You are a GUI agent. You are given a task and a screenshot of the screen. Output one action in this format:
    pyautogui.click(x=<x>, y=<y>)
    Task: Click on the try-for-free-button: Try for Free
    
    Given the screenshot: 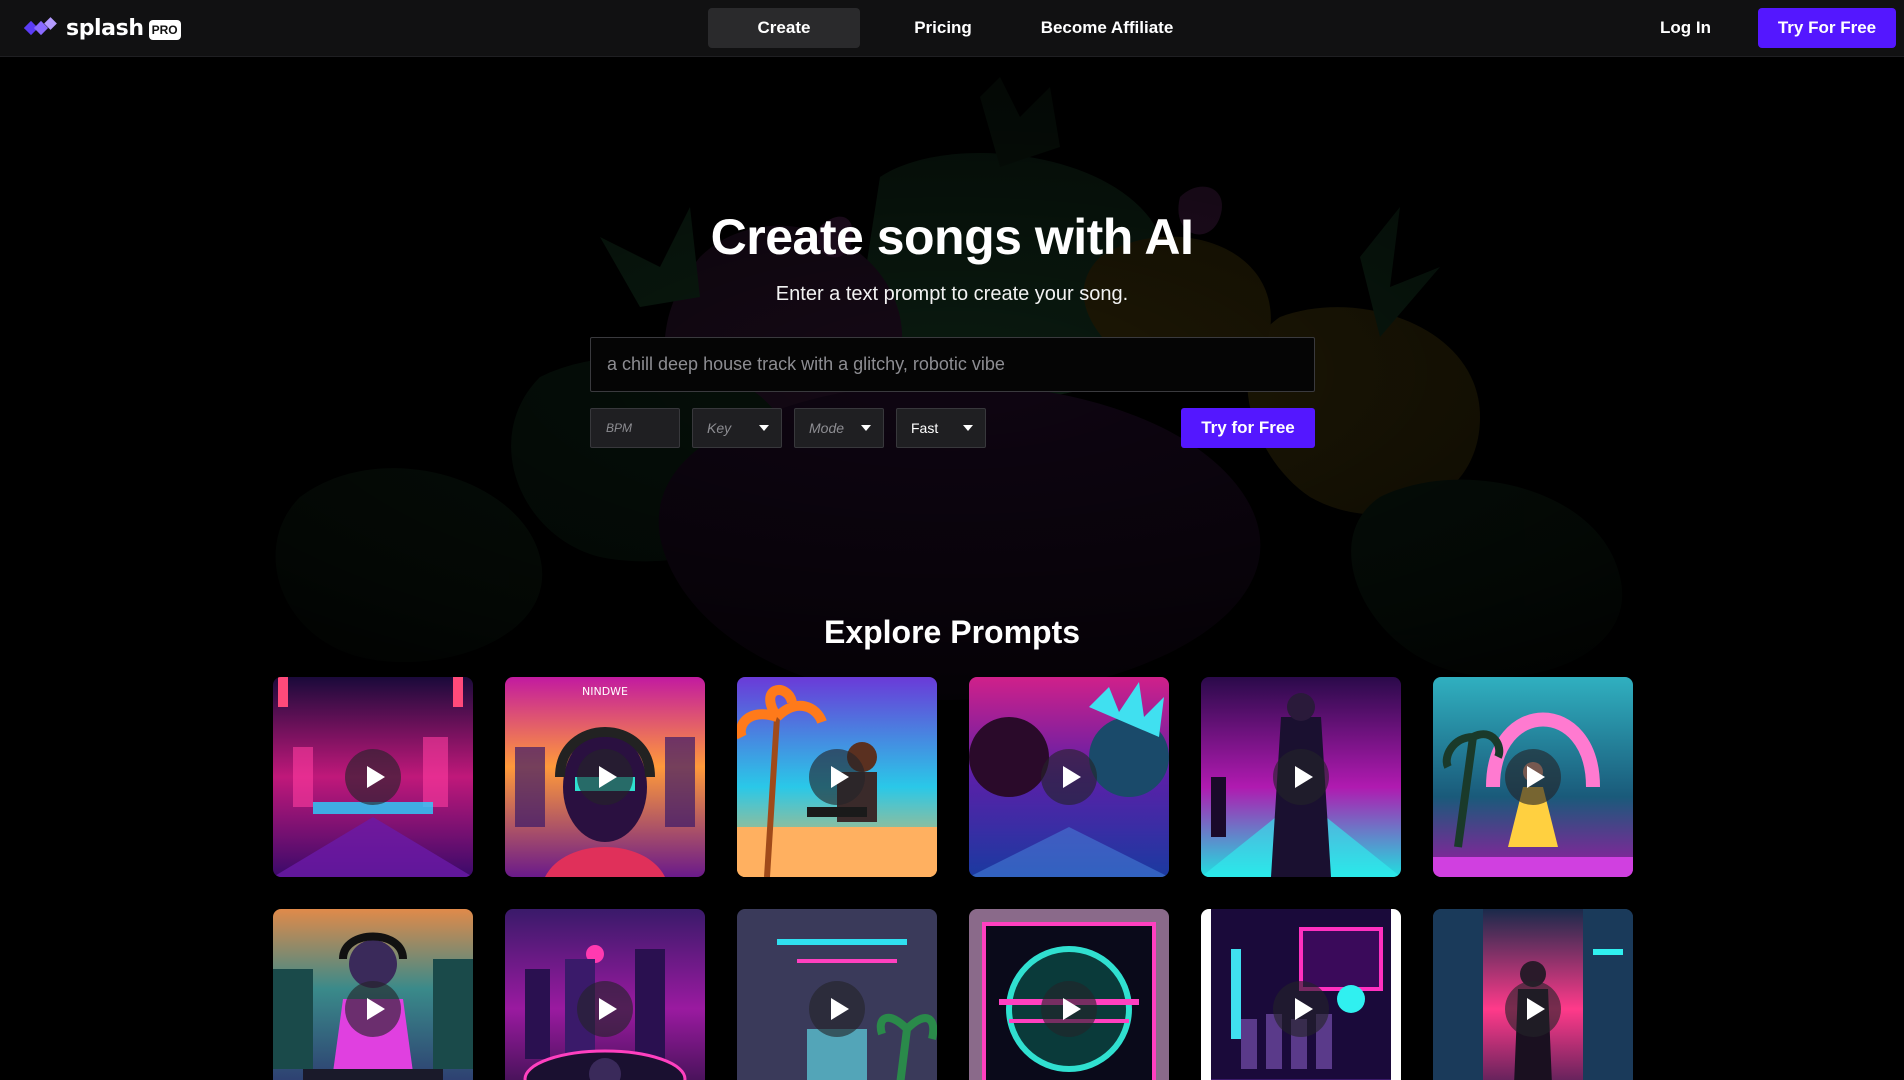 What is the action you would take?
    pyautogui.click(x=1248, y=428)
    